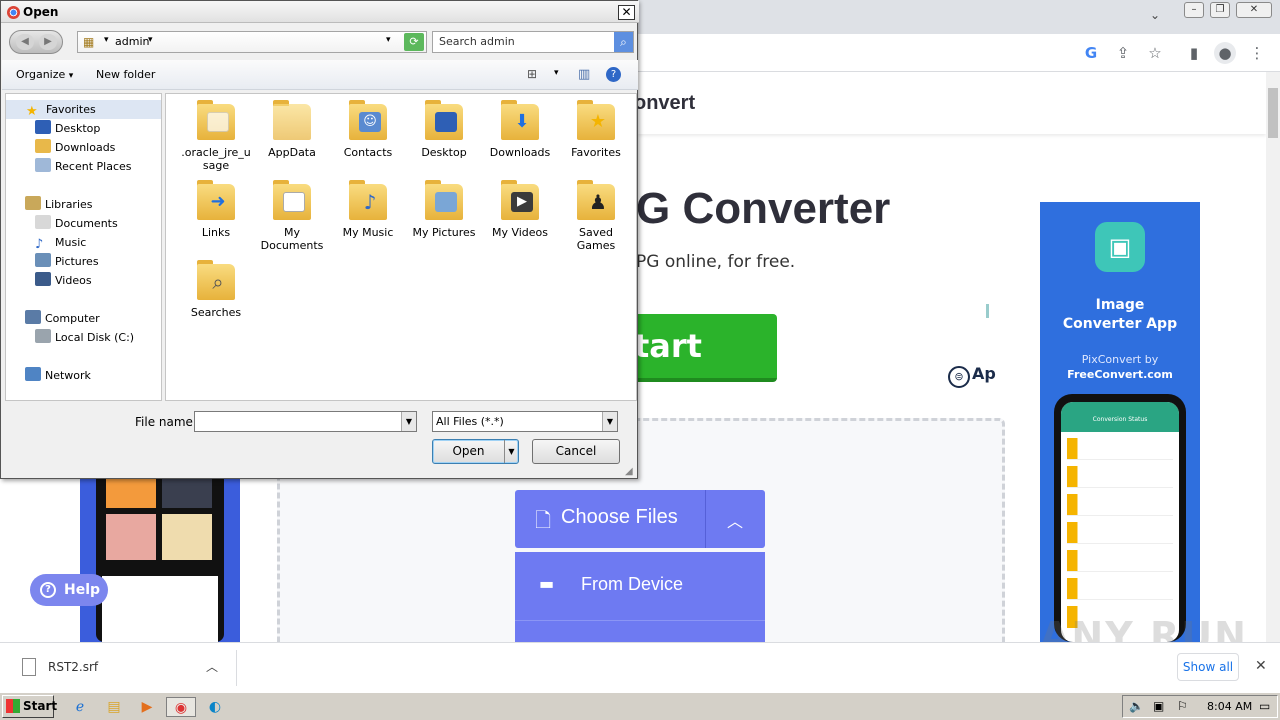 The image size is (1280, 720). Describe the element at coordinates (62, 223) in the screenshot. I see `nav-documents: Documents` at that location.